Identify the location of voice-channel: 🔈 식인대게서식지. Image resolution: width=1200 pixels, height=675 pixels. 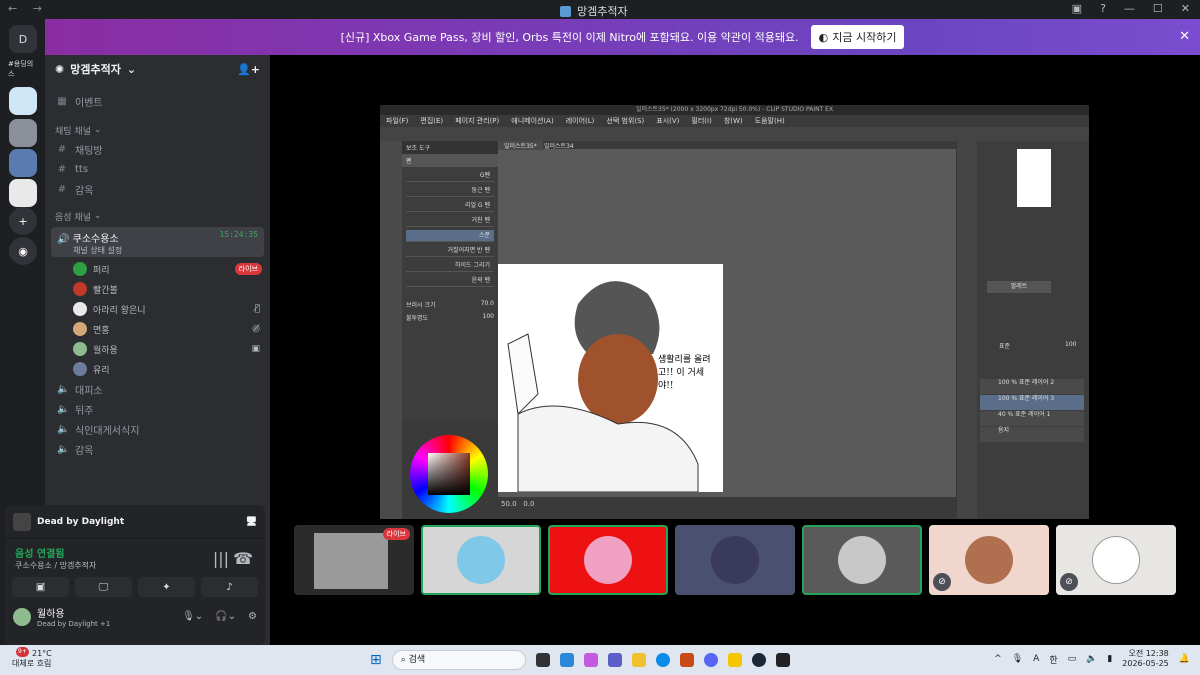
(157, 429).